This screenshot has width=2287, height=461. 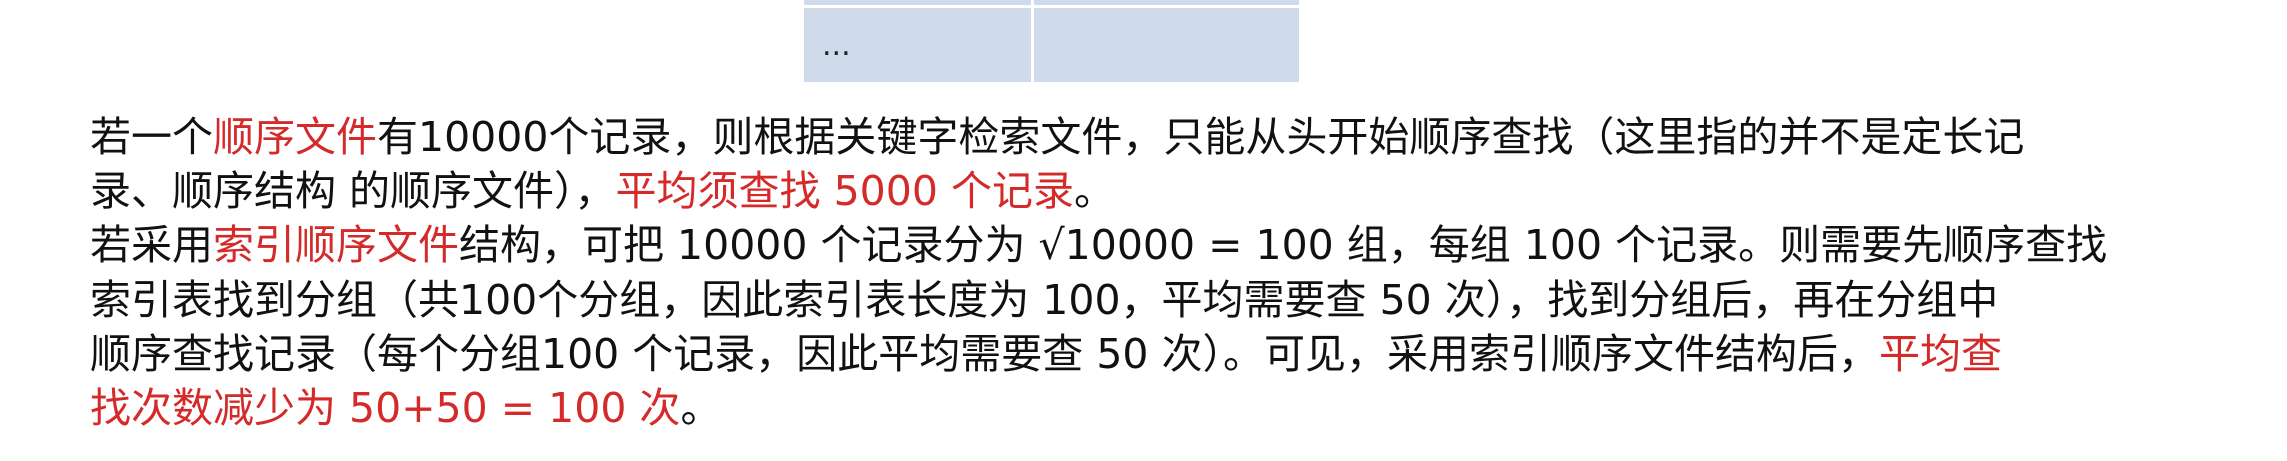 I want to click on highlighted-result: 平均须查找 5000 个记录, so click(x=844, y=191).